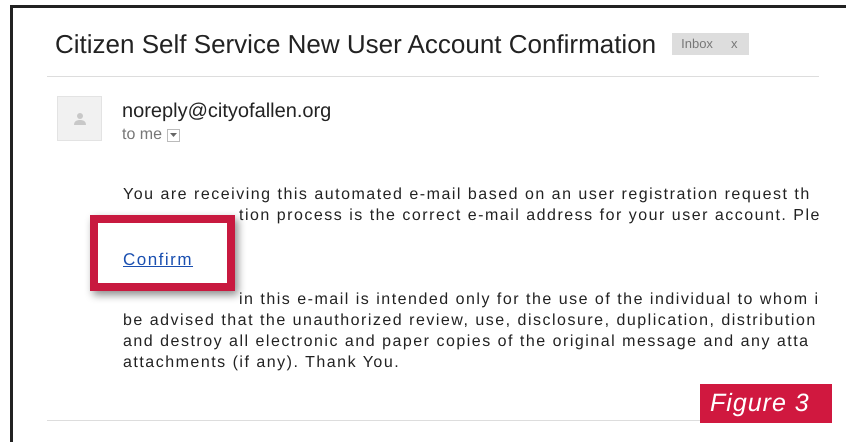 Image resolution: width=846 pixels, height=442 pixels. What do you see at coordinates (697, 43) in the screenshot?
I see `label-text: Inbox` at bounding box center [697, 43].